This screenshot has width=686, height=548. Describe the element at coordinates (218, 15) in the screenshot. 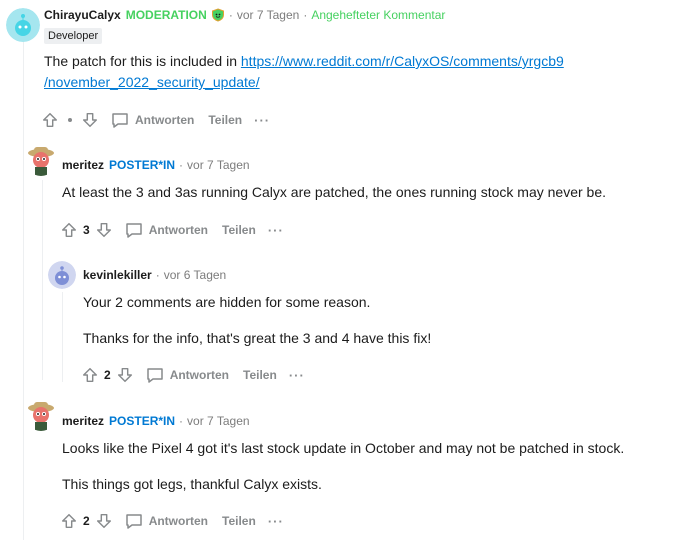

I see `shield-icon` at that location.